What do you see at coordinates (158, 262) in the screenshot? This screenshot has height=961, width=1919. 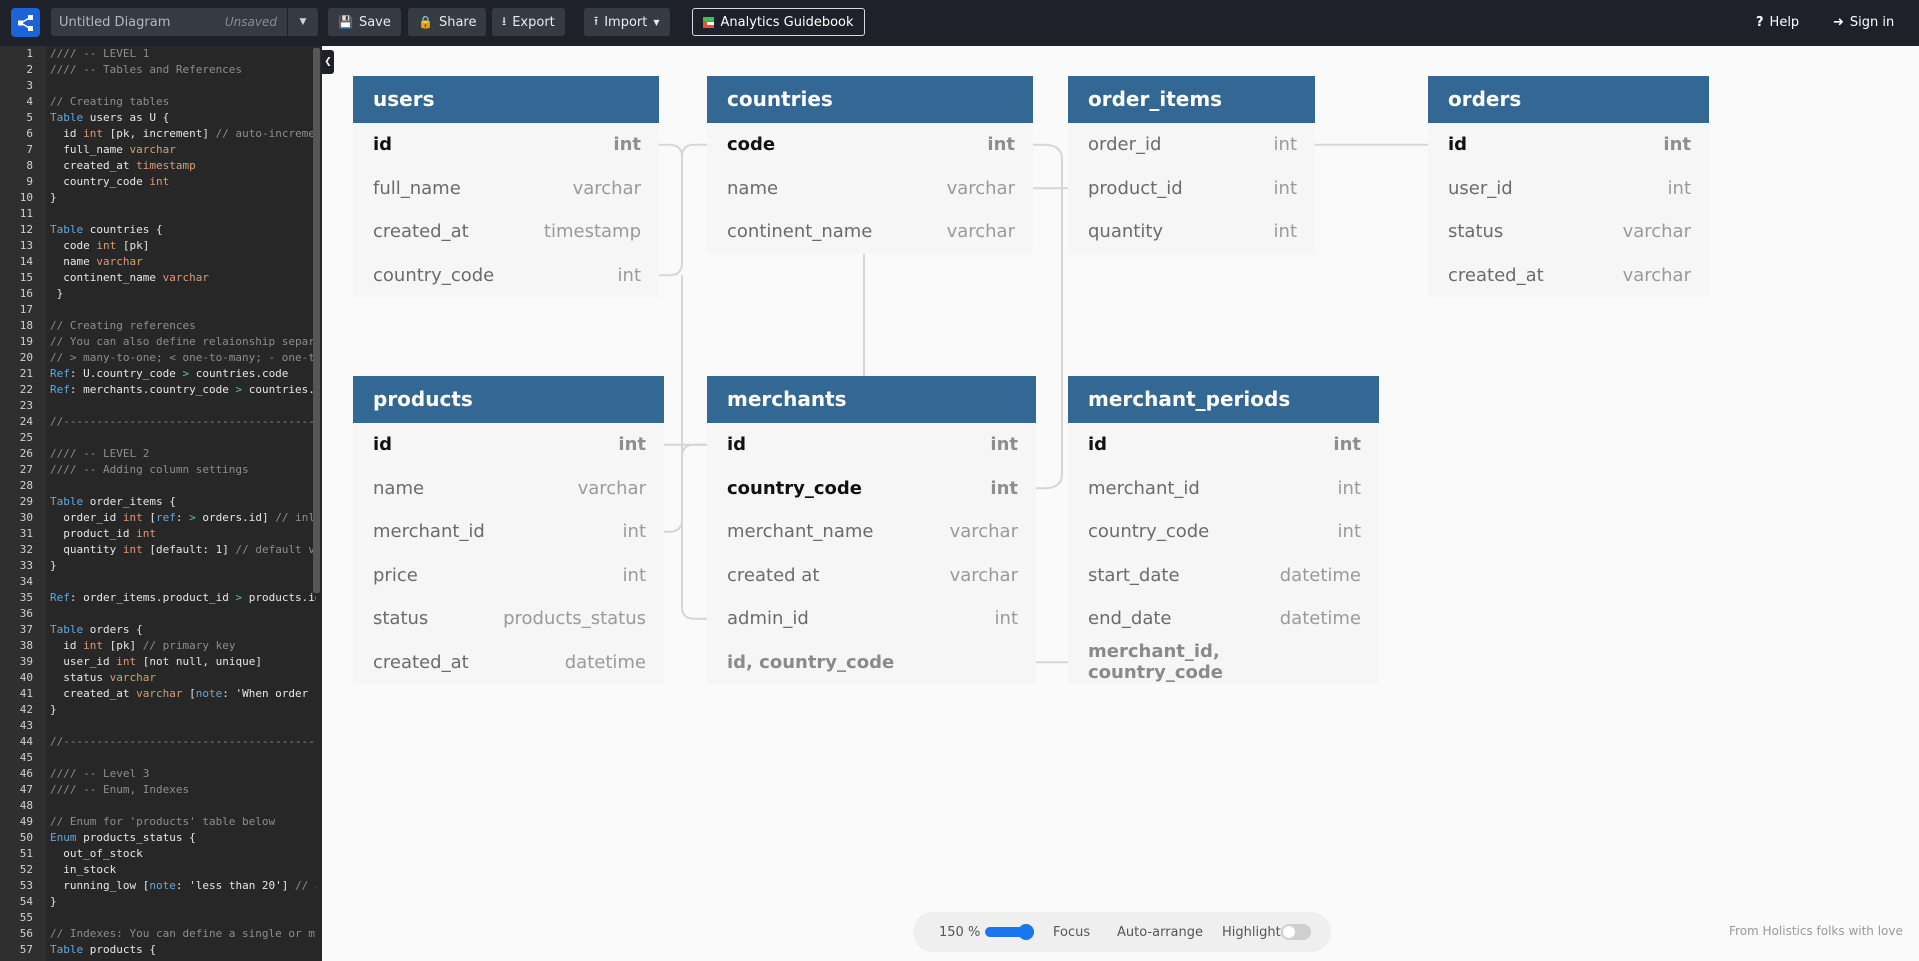 I see `code-line: 14 name varchar` at bounding box center [158, 262].